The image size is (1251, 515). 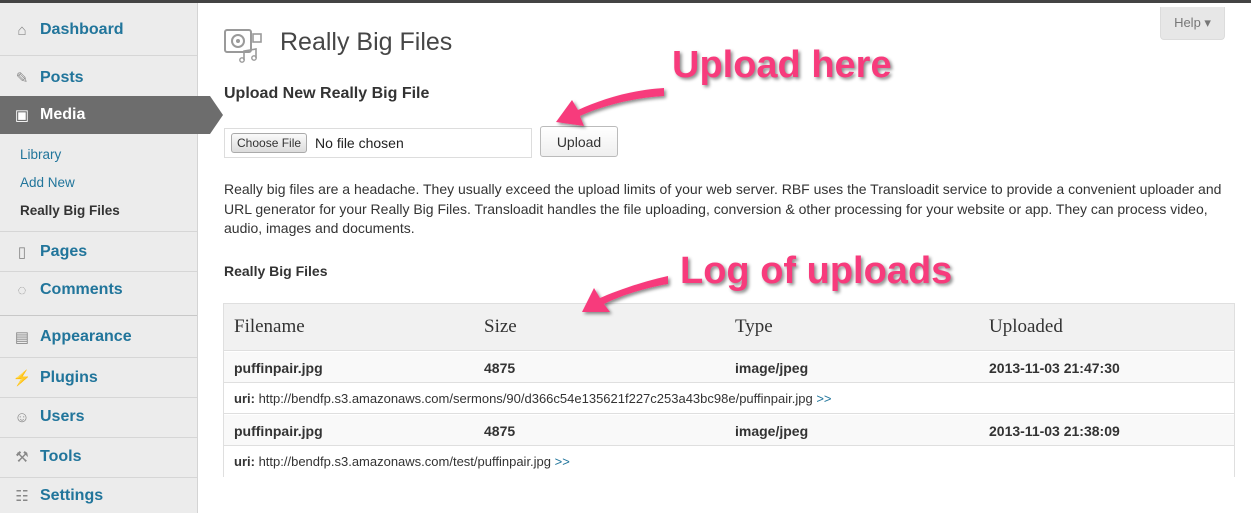 What do you see at coordinates (729, 327) in the screenshot?
I see `table-header: Filename Size Type Uploaded` at bounding box center [729, 327].